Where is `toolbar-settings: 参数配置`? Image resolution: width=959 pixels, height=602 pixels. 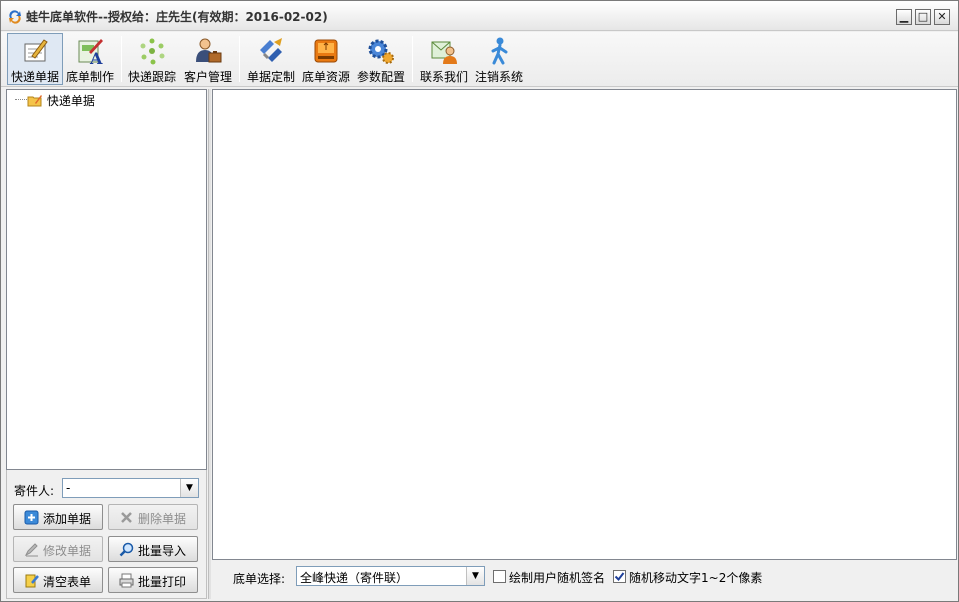 toolbar-settings: 参数配置 is located at coordinates (381, 59).